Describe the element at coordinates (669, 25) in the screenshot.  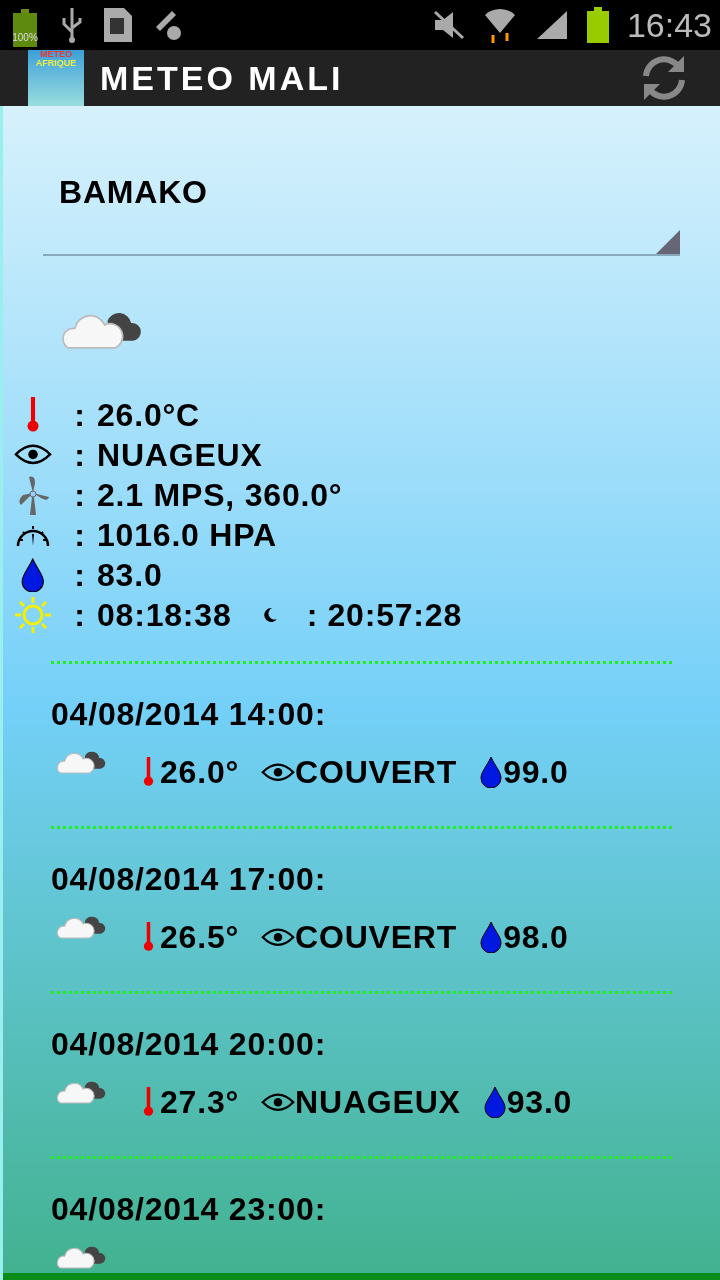
I see `clock: 16:43` at that location.